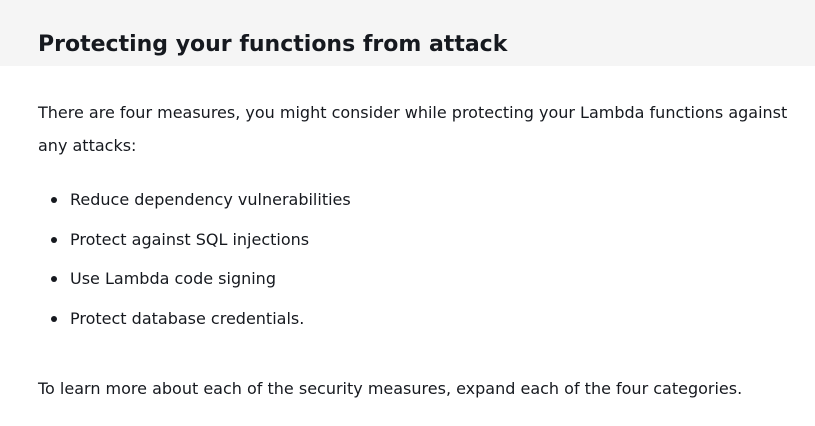 The height and width of the screenshot is (426, 815). What do you see at coordinates (173, 278) in the screenshot?
I see `list-item-label: Use Lambda code signing` at bounding box center [173, 278].